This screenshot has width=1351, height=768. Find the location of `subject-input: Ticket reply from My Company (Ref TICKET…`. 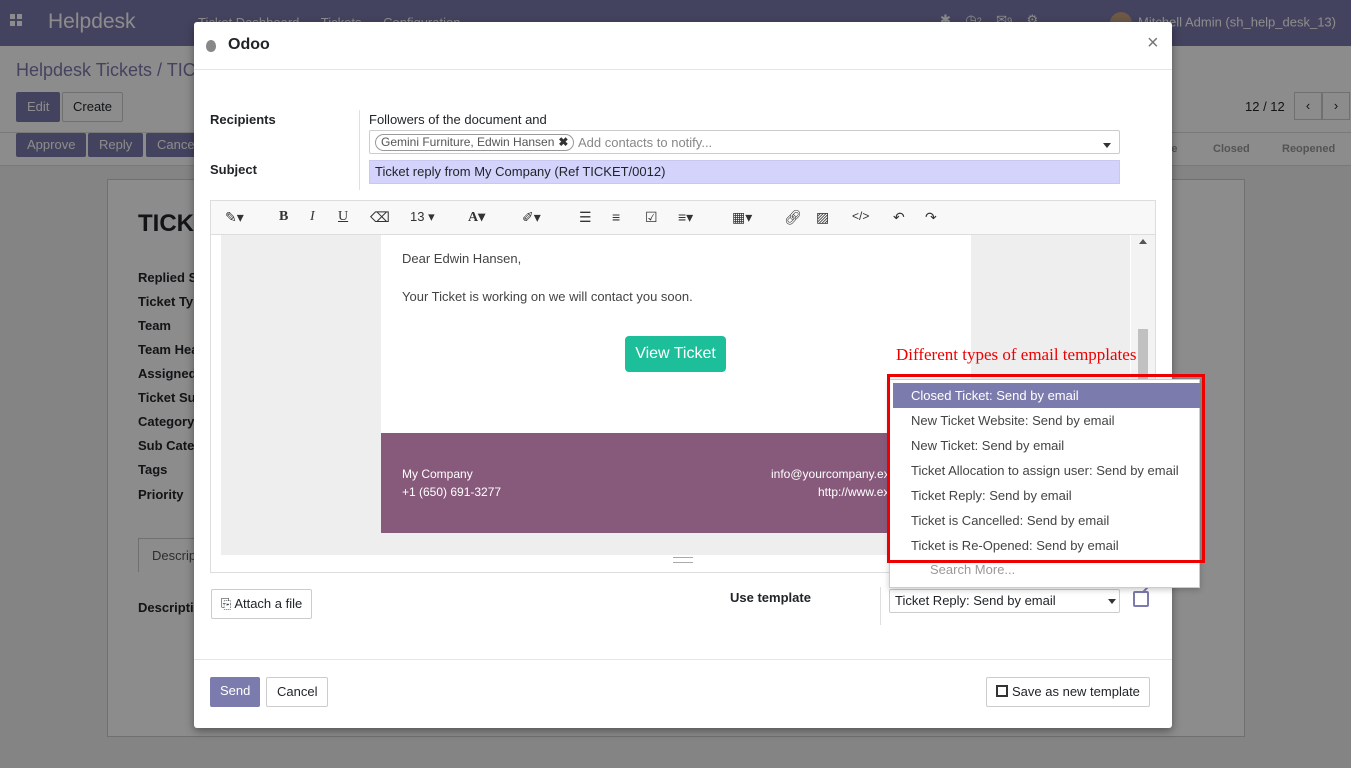

subject-input: Ticket reply from My Company (Ref TICKET… is located at coordinates (744, 172).